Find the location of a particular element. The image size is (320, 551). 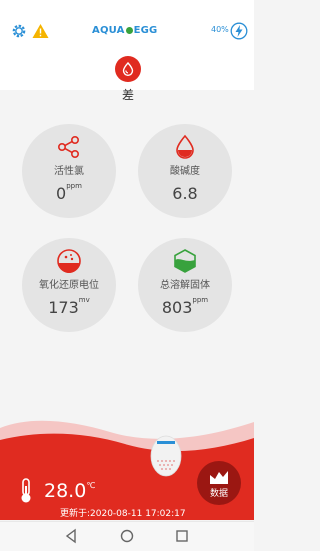

battery-percentage: 40% is located at coordinates (220, 29).